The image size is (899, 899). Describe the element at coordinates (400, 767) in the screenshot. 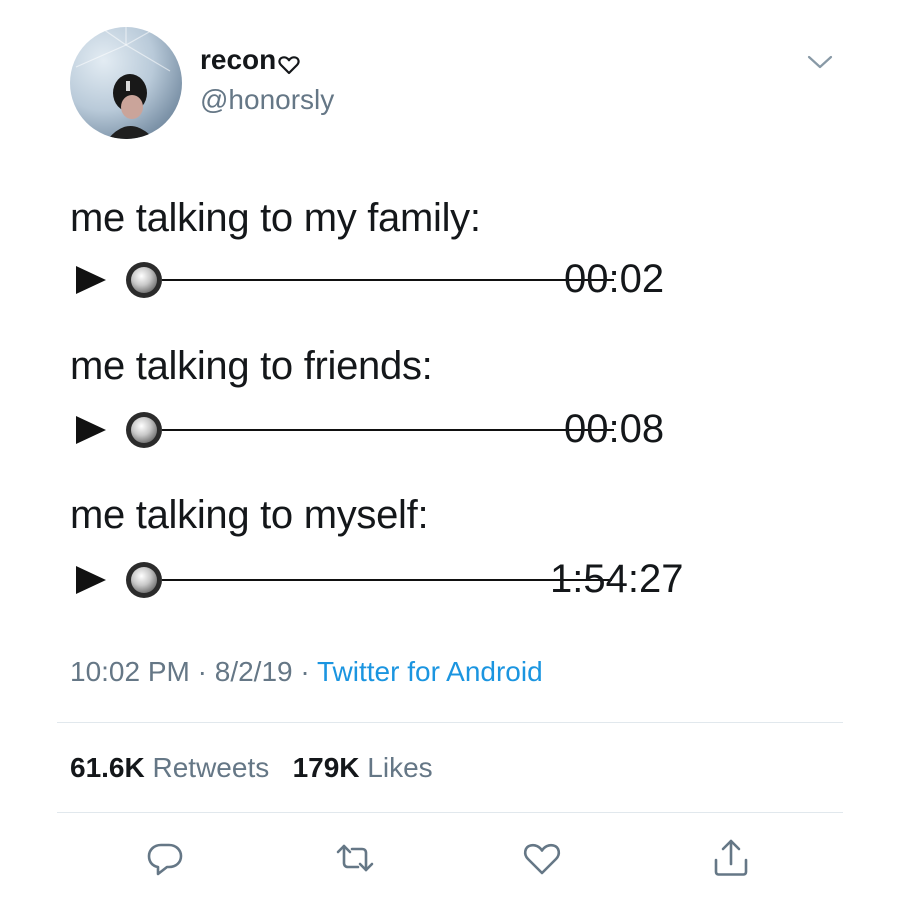

I see `likes-label: Likes` at that location.